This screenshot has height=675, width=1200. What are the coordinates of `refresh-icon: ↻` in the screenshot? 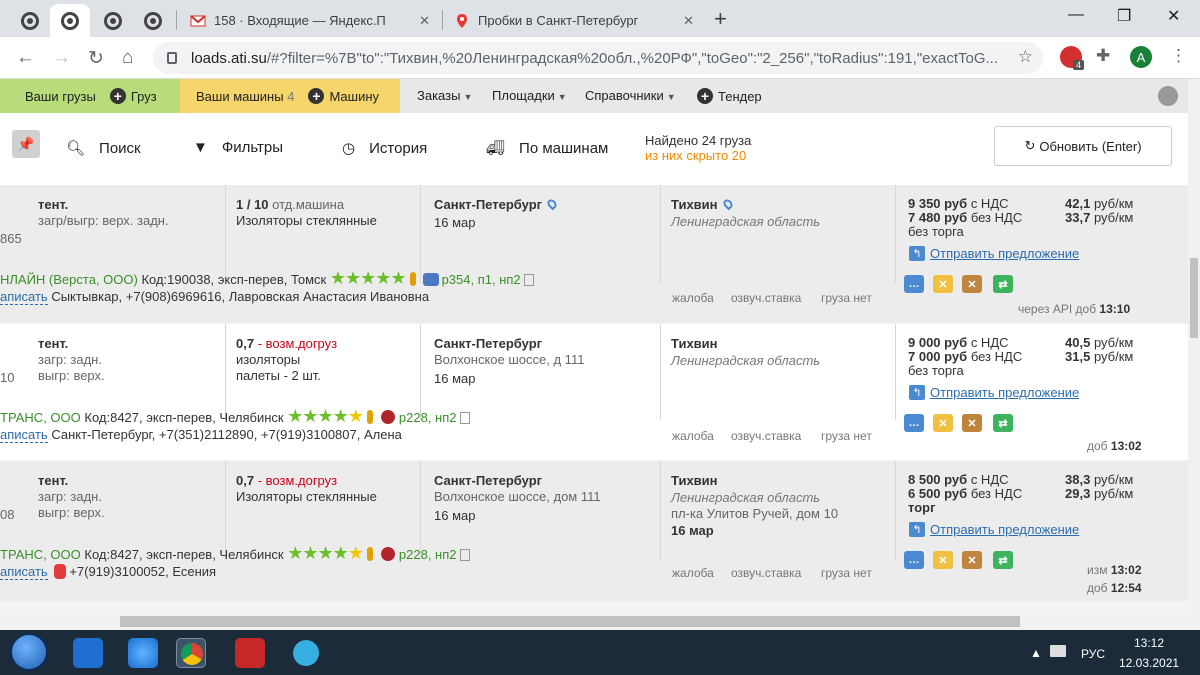 It's located at (1030, 145).